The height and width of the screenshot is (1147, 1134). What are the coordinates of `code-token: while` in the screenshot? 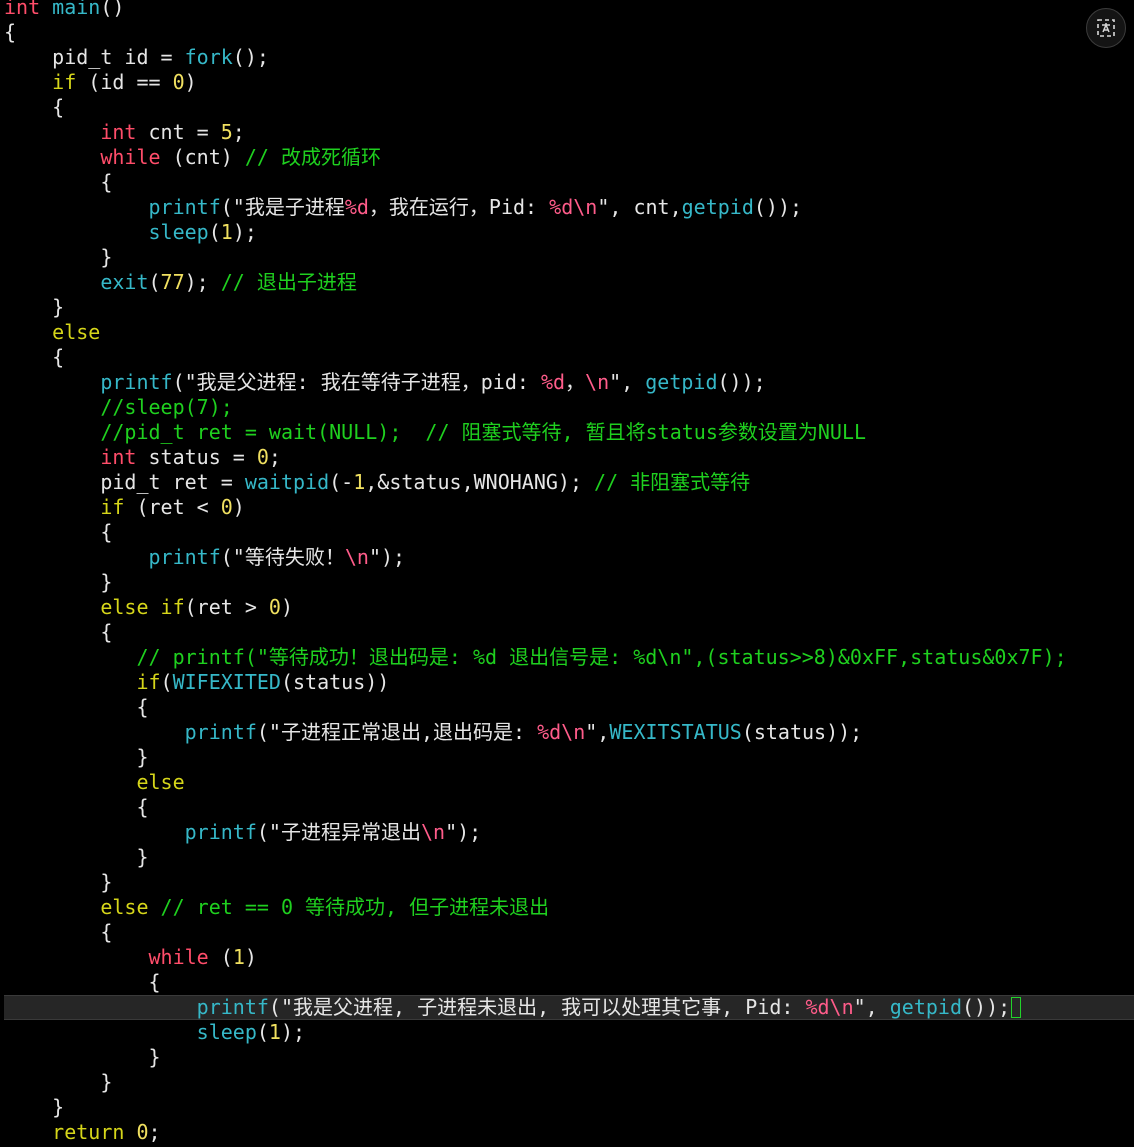 It's located at (130, 157).